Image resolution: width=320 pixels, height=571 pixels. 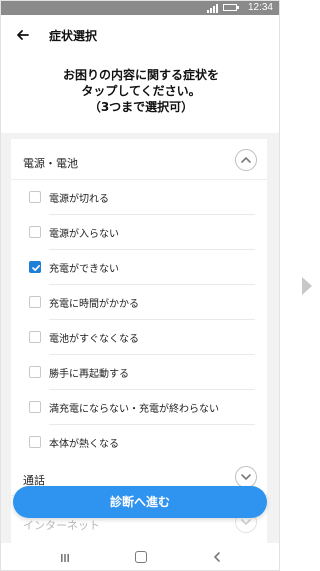 What do you see at coordinates (89, 374) in the screenshot?
I see `symptom-option-label: 勝手に再起動する` at bounding box center [89, 374].